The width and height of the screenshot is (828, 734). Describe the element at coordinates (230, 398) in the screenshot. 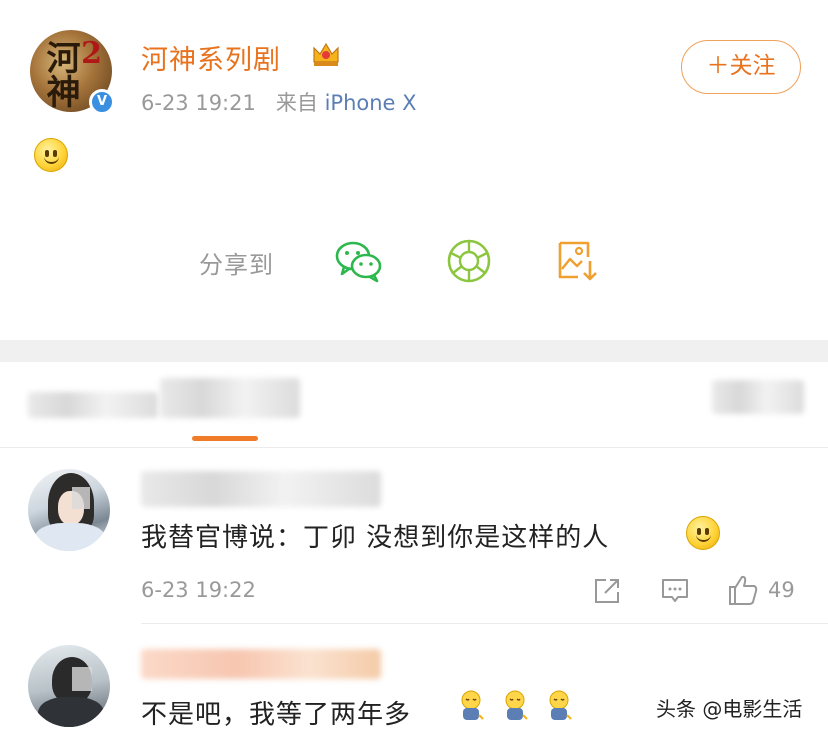

I see `tab-comments-blurred` at that location.